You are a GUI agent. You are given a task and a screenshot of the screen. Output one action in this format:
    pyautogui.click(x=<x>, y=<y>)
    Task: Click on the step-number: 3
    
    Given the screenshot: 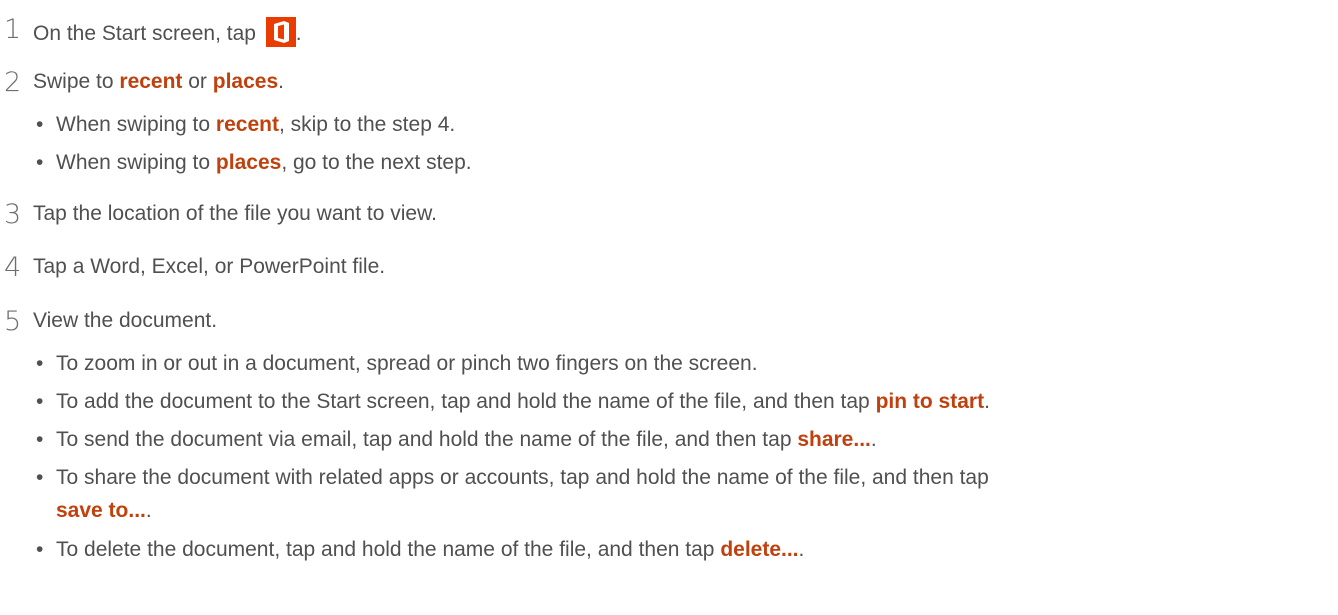 What is the action you would take?
    pyautogui.click(x=13, y=214)
    